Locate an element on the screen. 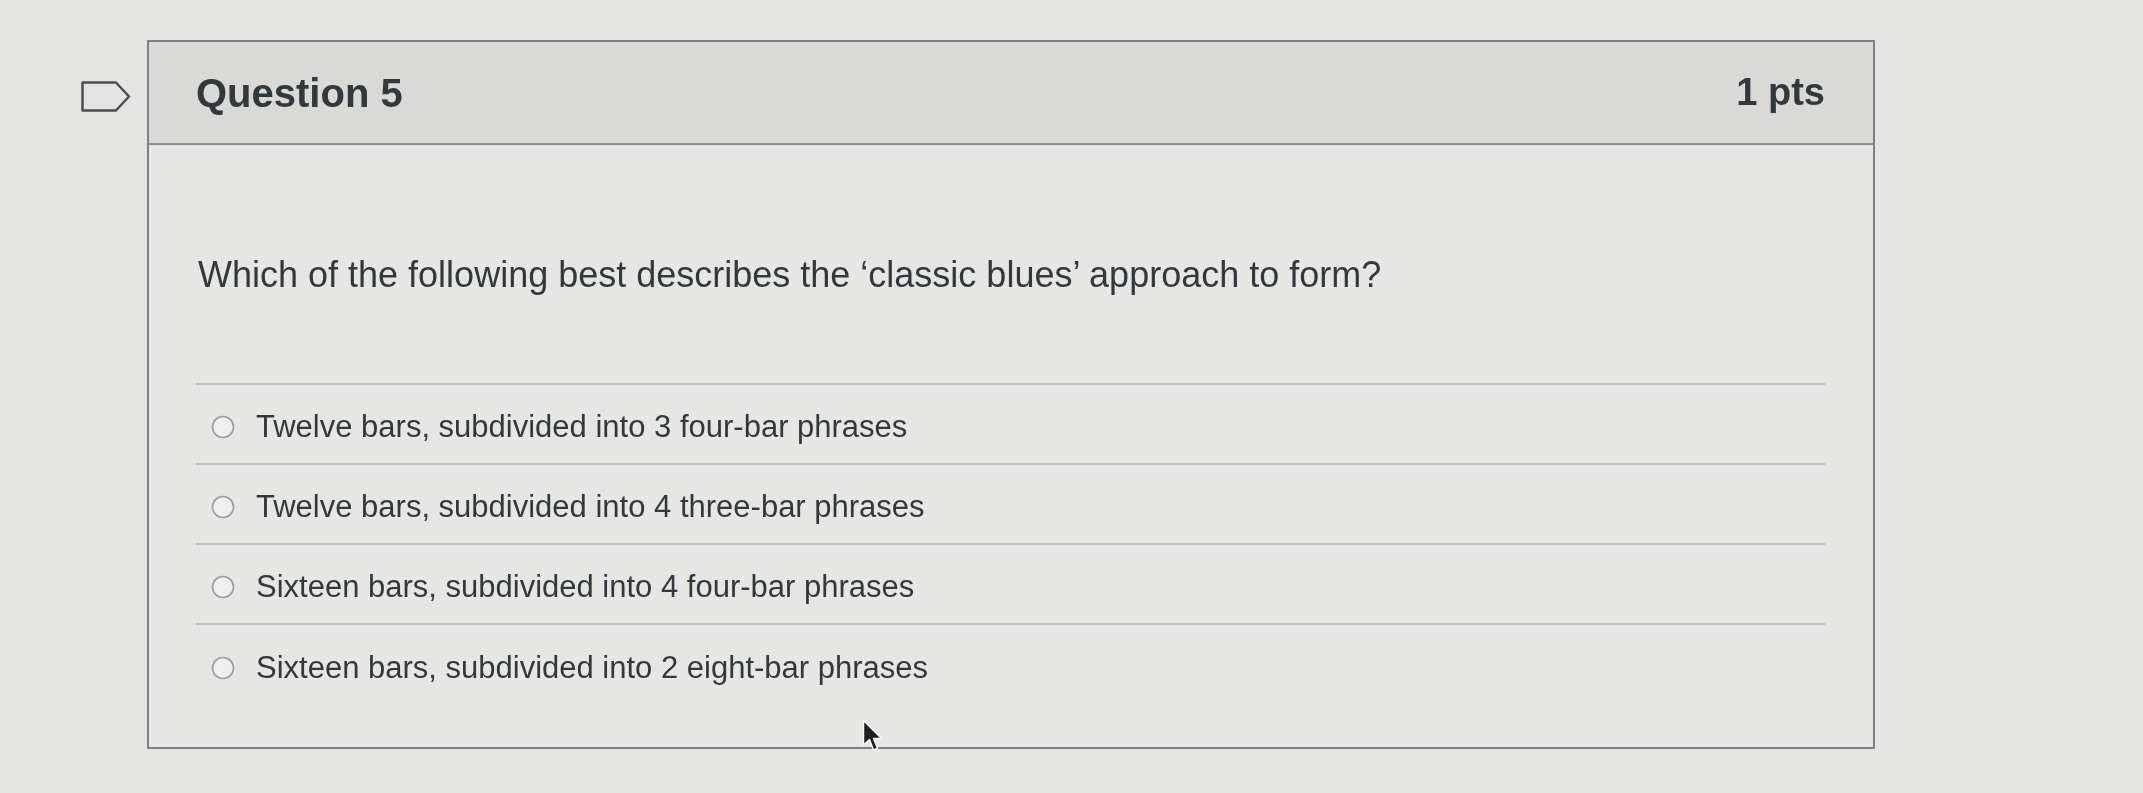 Image resolution: width=2143 pixels, height=793 pixels. answer-label: Sixteen bars, subdivided into 4 four-bar phrases is located at coordinates (585, 587).